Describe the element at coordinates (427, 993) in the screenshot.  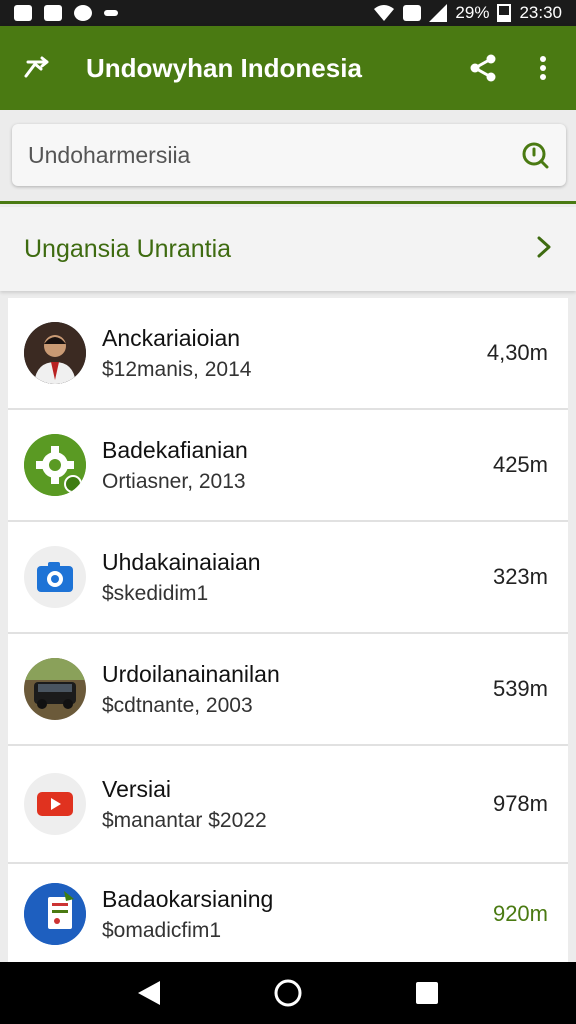
I see `recents-icon` at that location.